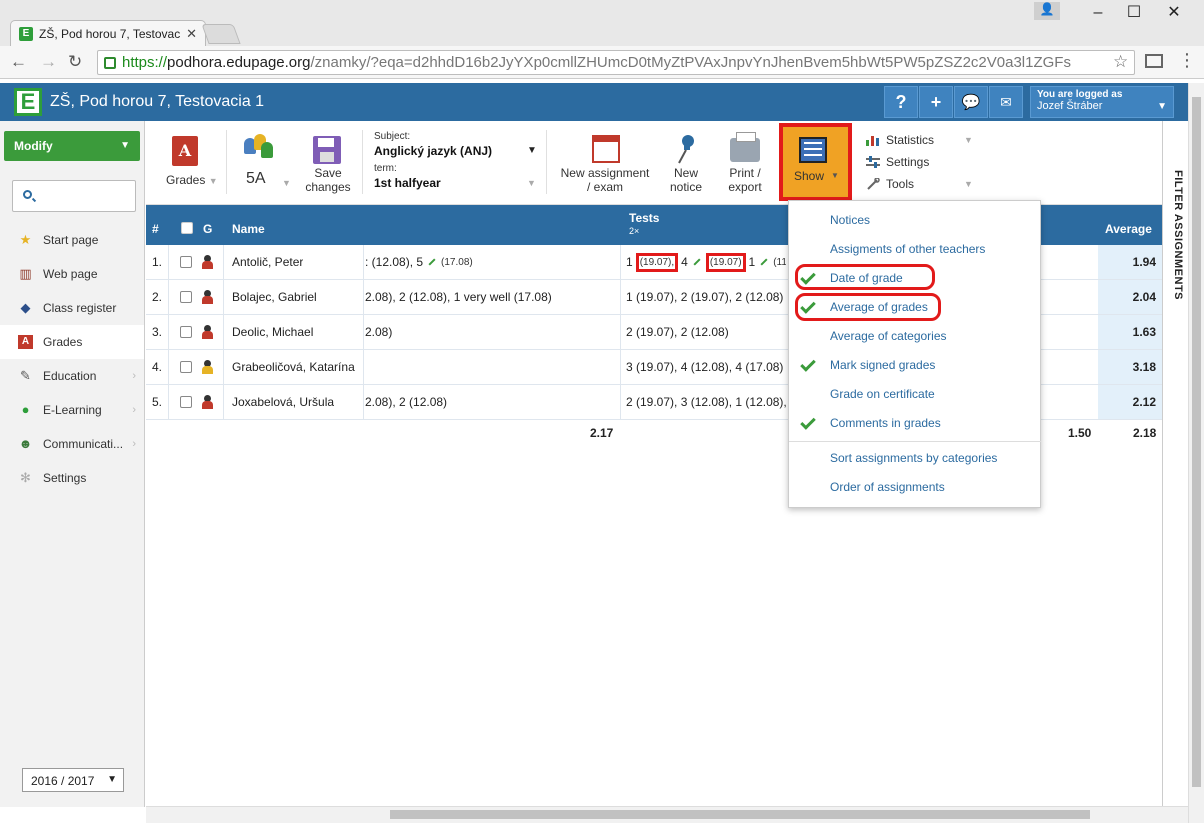  What do you see at coordinates (74, 196) in the screenshot?
I see `search-input` at bounding box center [74, 196].